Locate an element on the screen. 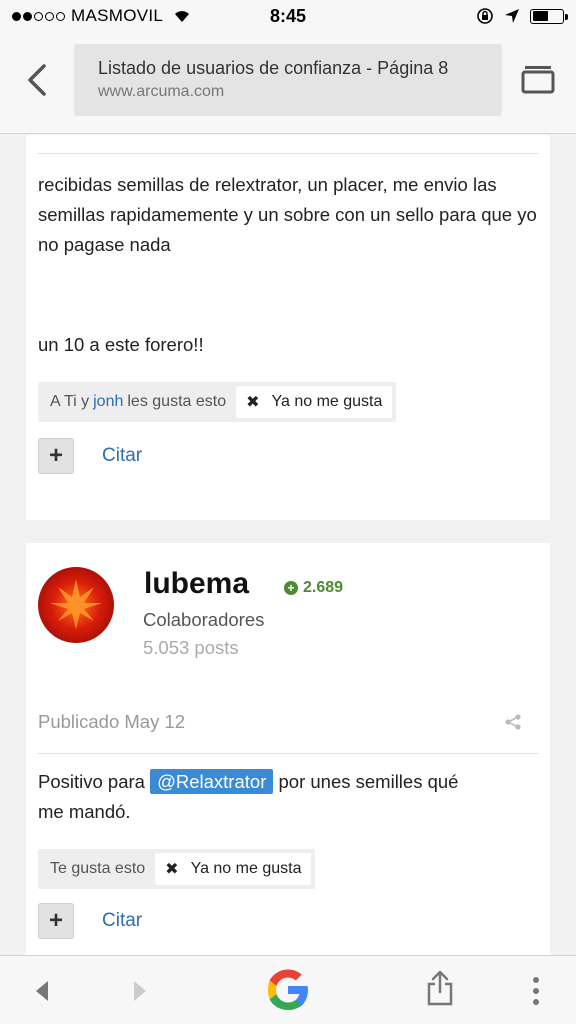  reaction-prefix: A Ti y is located at coordinates (70, 401).